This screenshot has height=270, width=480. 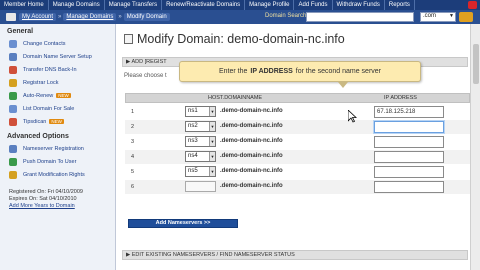 I want to click on sidebar-item-label: Nameserver Registration, so click(x=53, y=148).